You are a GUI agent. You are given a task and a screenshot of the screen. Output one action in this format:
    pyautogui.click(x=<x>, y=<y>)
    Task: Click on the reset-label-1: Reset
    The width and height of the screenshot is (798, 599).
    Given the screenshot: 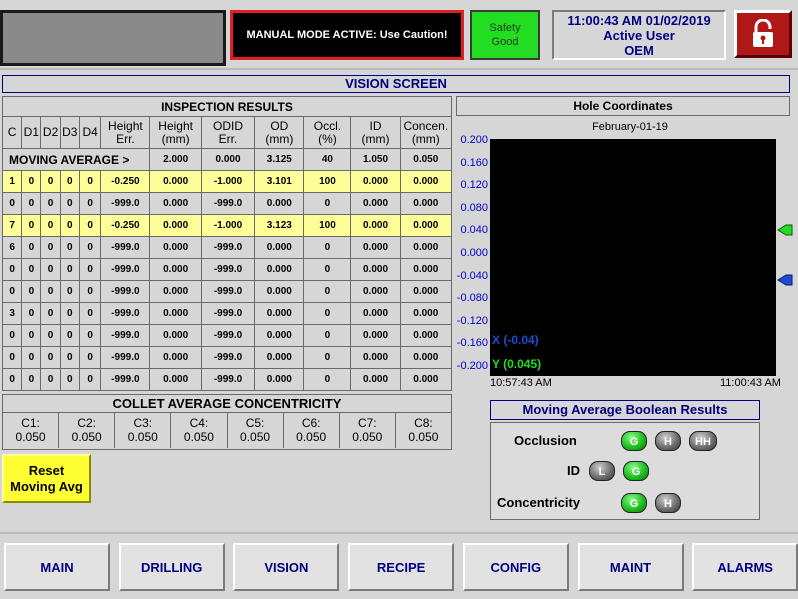 What is the action you would take?
    pyautogui.click(x=46, y=470)
    